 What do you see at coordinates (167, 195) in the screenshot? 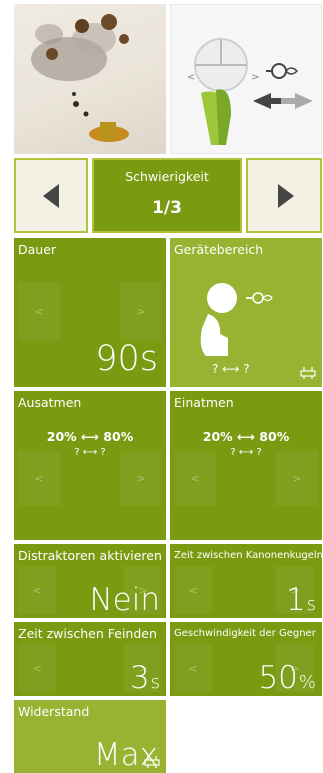
I see `difficulty-display: Schwierigkeit 1/3` at bounding box center [167, 195].